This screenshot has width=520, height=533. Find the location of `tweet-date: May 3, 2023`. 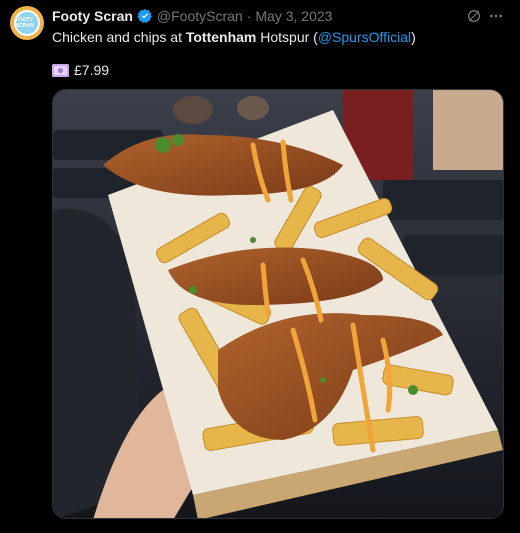

tweet-date: May 3, 2023 is located at coordinates (293, 16).